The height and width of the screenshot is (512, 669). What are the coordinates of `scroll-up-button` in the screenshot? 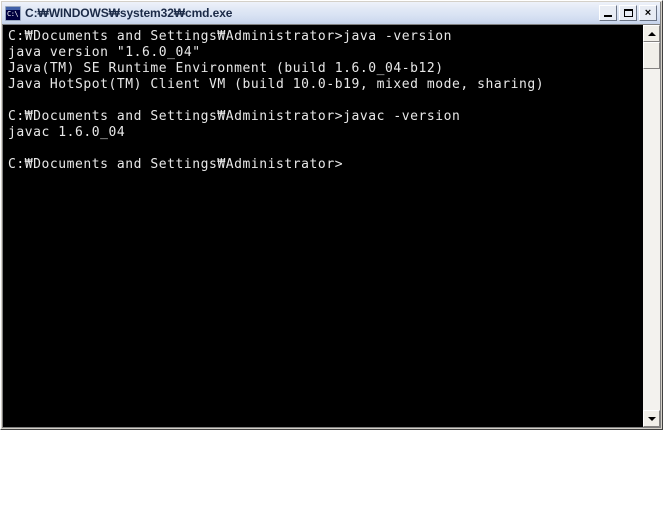 It's located at (651, 33).